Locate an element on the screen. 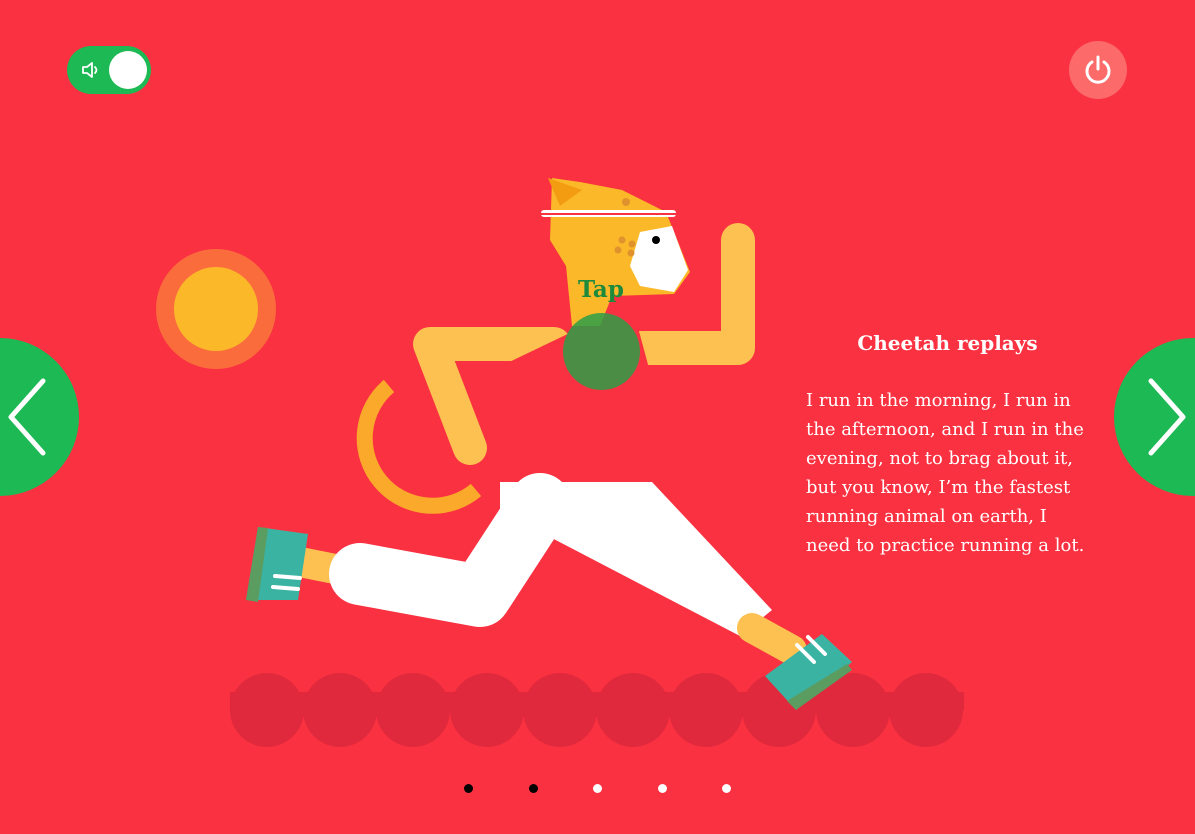  tap-hint-label: Tap is located at coordinates (601, 289).